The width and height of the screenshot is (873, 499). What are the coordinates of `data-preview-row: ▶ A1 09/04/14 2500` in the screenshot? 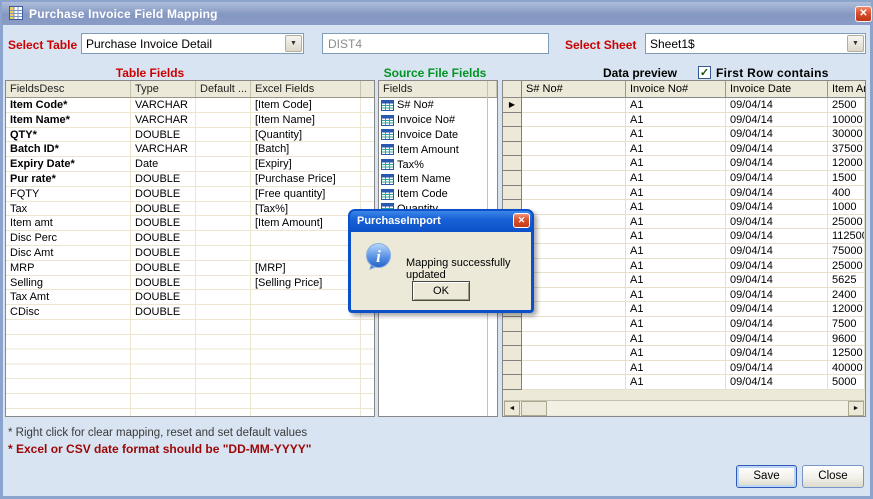 It's located at (684, 105).